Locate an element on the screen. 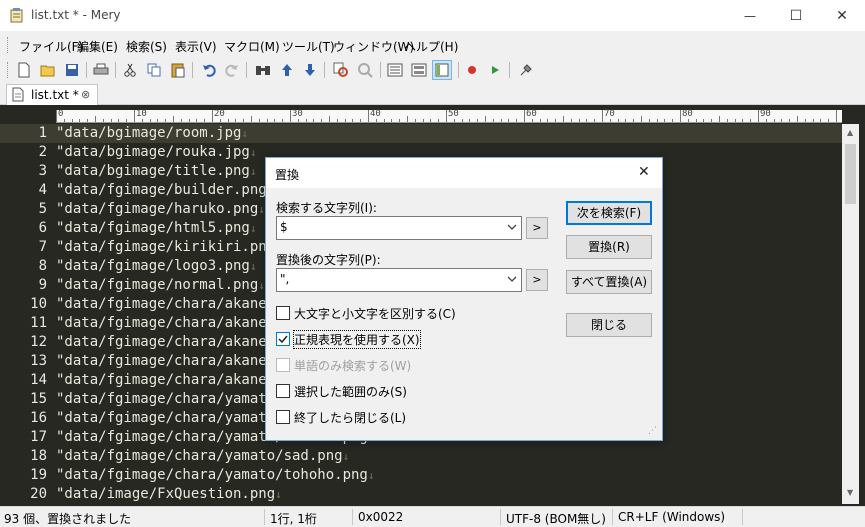  dialog-title-bar: 置換 ✕ is located at coordinates (464, 173).